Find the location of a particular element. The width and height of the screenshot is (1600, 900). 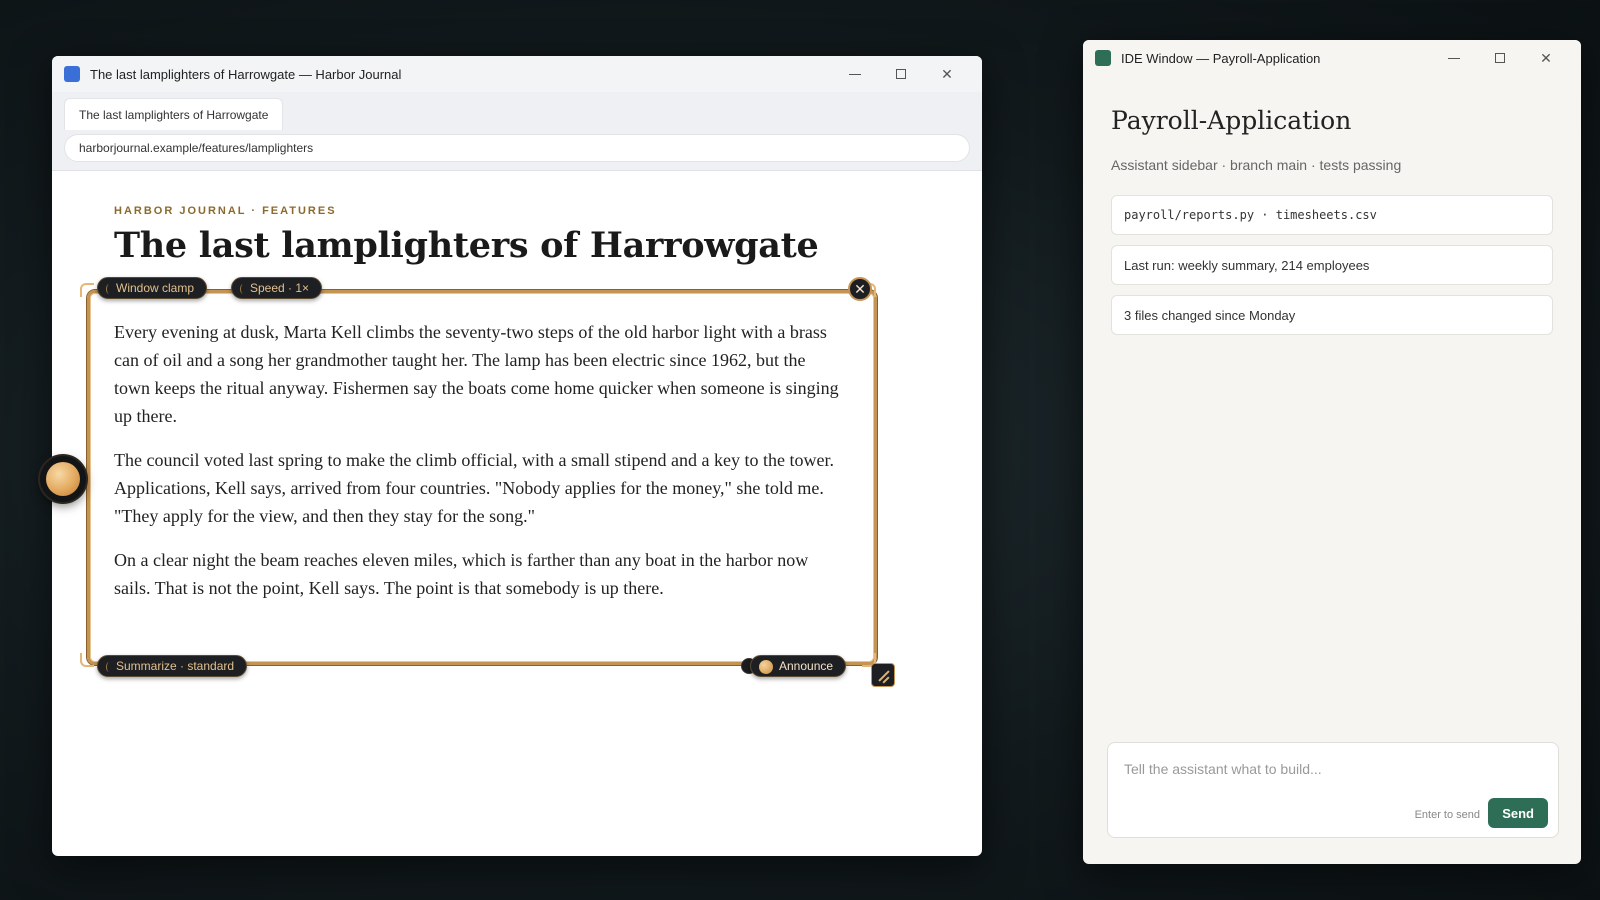

article-headline: The last lamplighters of Harrowgate is located at coordinates (466, 245).